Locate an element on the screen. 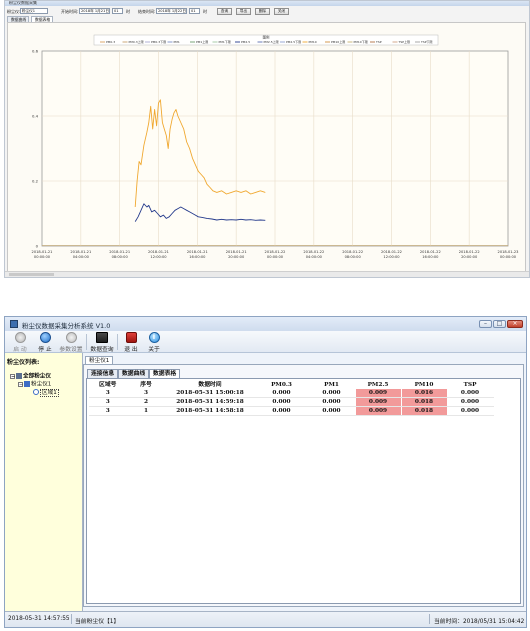  end-hour-select: 01 is located at coordinates (194, 11).